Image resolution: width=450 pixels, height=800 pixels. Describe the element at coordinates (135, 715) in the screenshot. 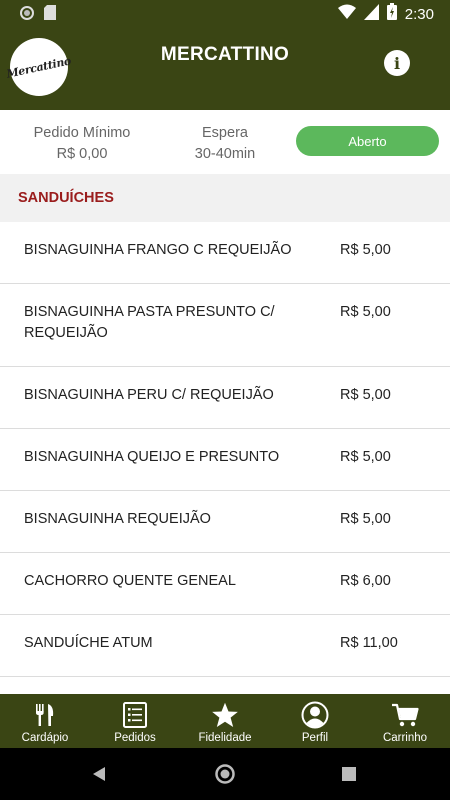

I see `list-icon` at that location.